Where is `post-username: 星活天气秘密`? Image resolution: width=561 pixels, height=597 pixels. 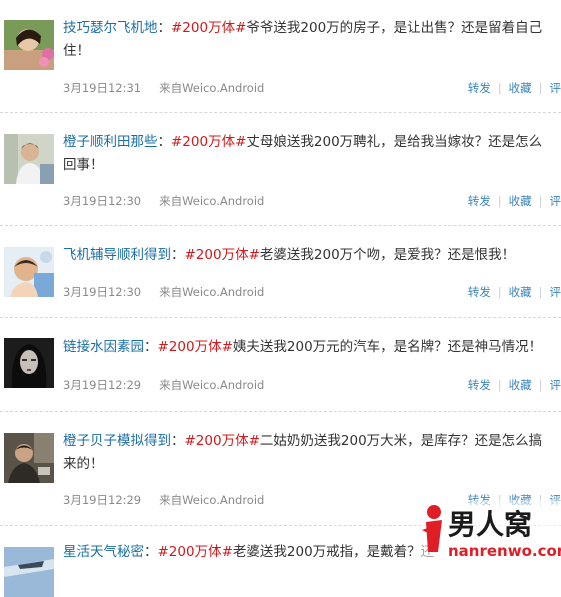
post-username: 星活天气秘密 is located at coordinates (103, 552).